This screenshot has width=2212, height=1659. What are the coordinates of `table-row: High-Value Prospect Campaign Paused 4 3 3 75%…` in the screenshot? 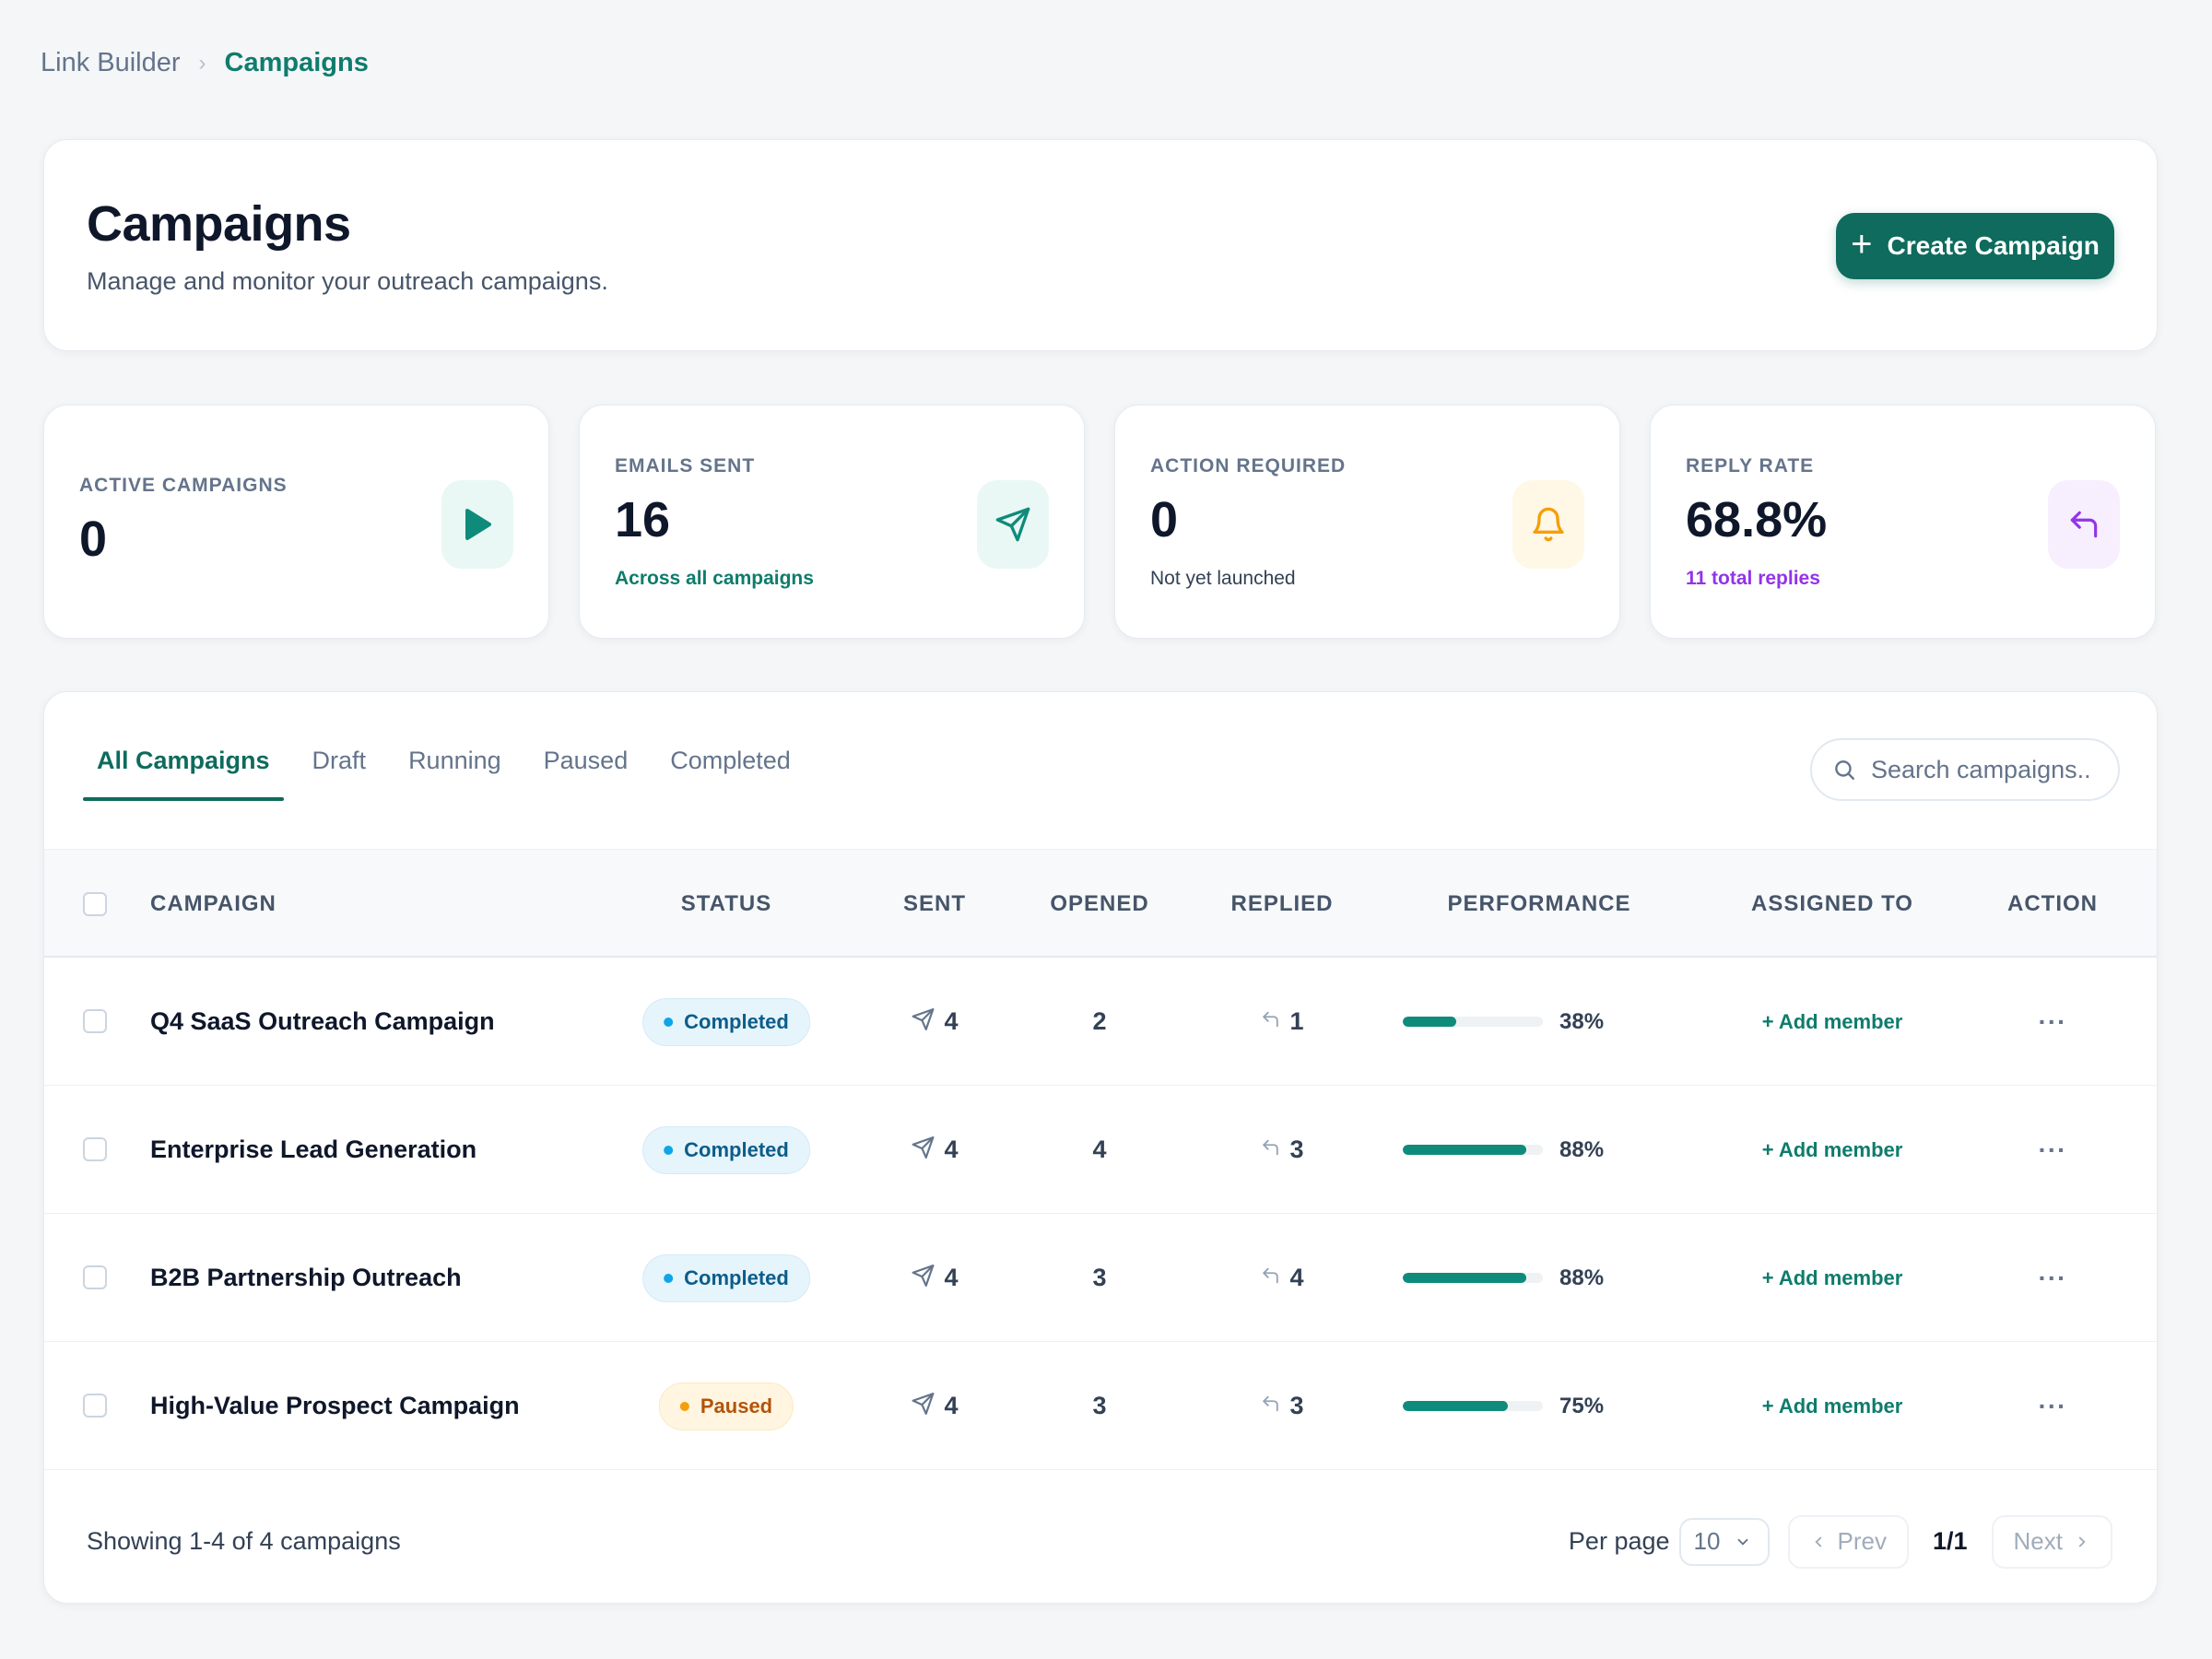 It's located at (1100, 1406).